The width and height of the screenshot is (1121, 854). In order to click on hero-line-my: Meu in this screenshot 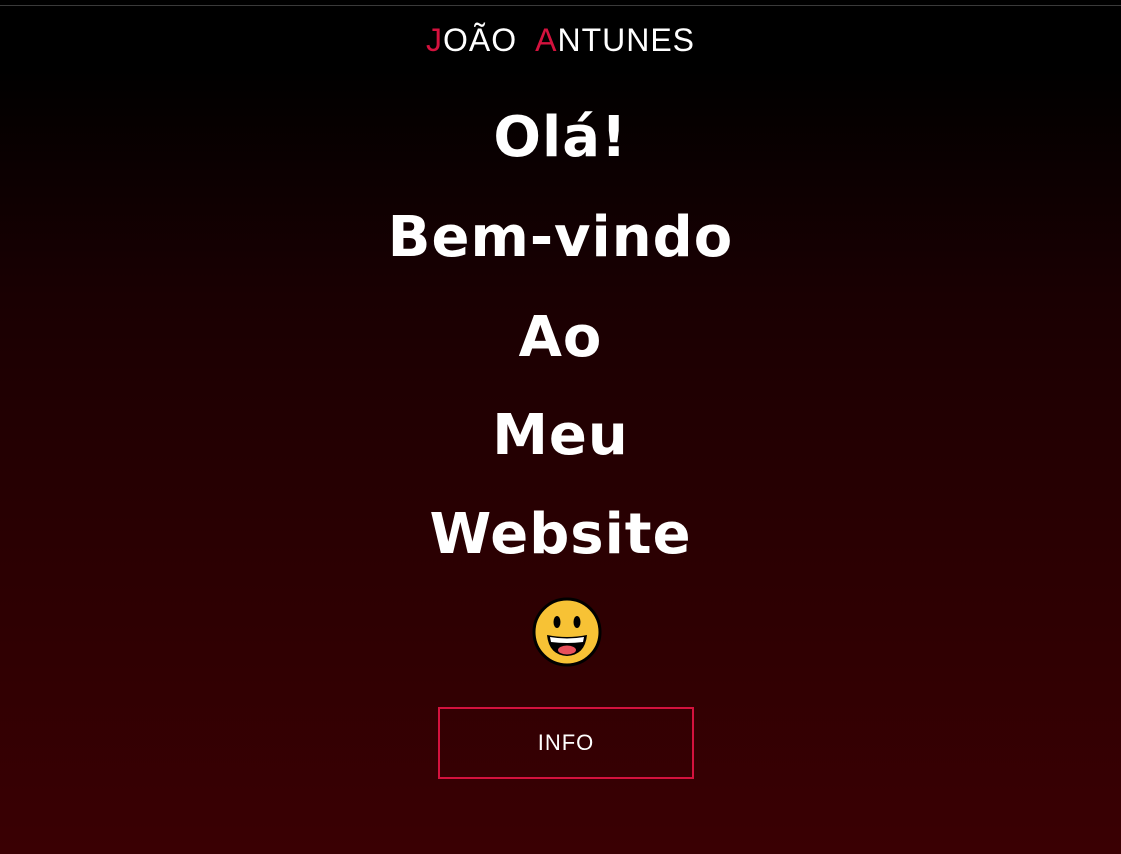, I will do `click(560, 435)`.